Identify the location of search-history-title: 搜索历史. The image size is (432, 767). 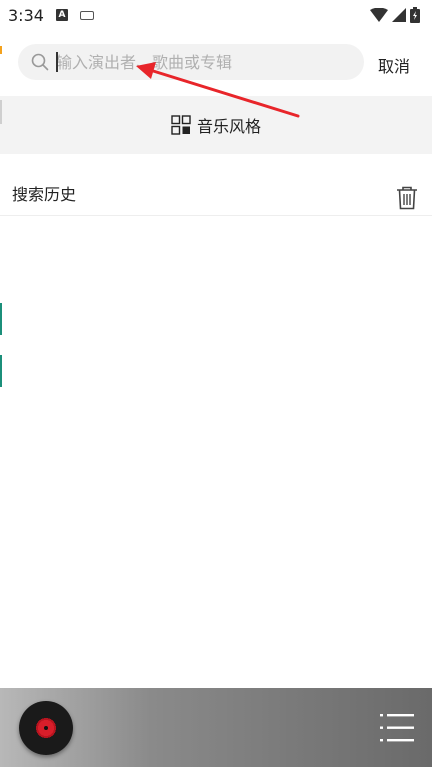
(44, 194).